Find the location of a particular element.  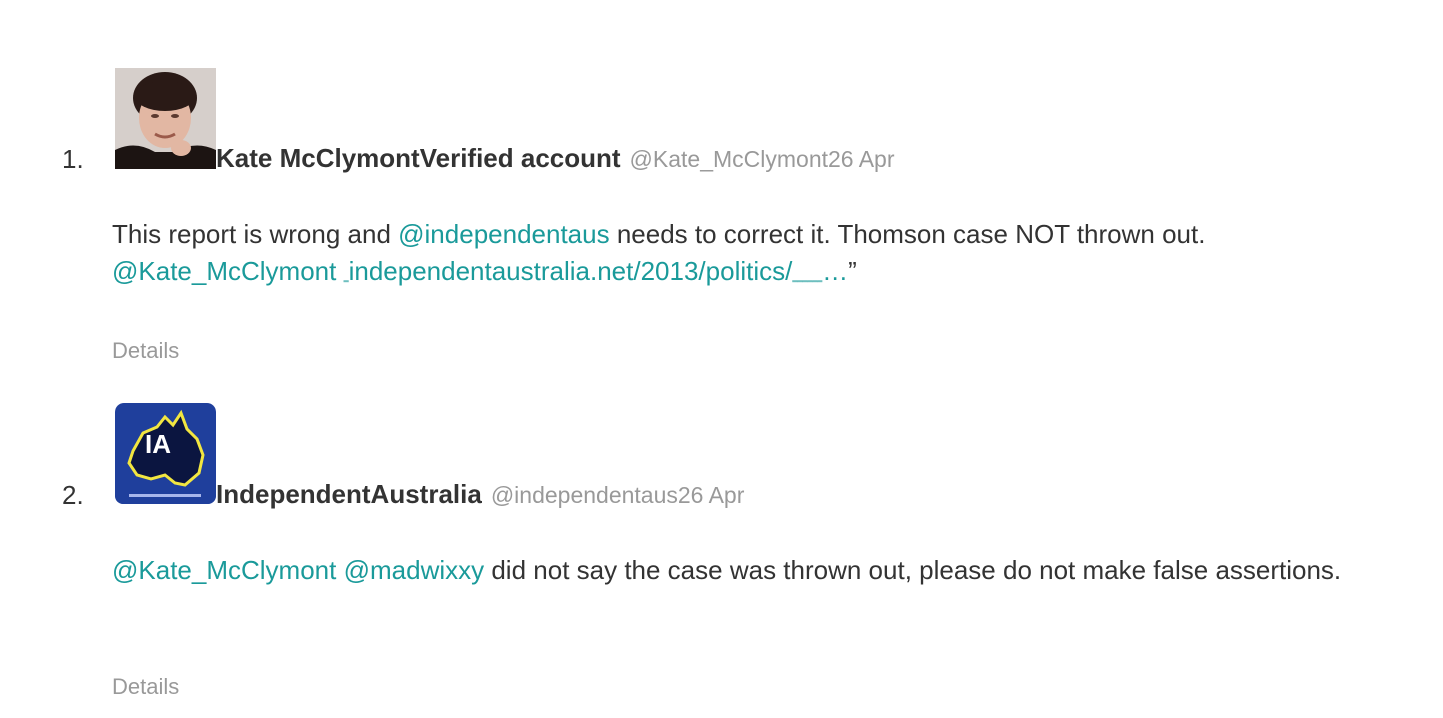

author-name: Kate McClymont is located at coordinates (318, 158).